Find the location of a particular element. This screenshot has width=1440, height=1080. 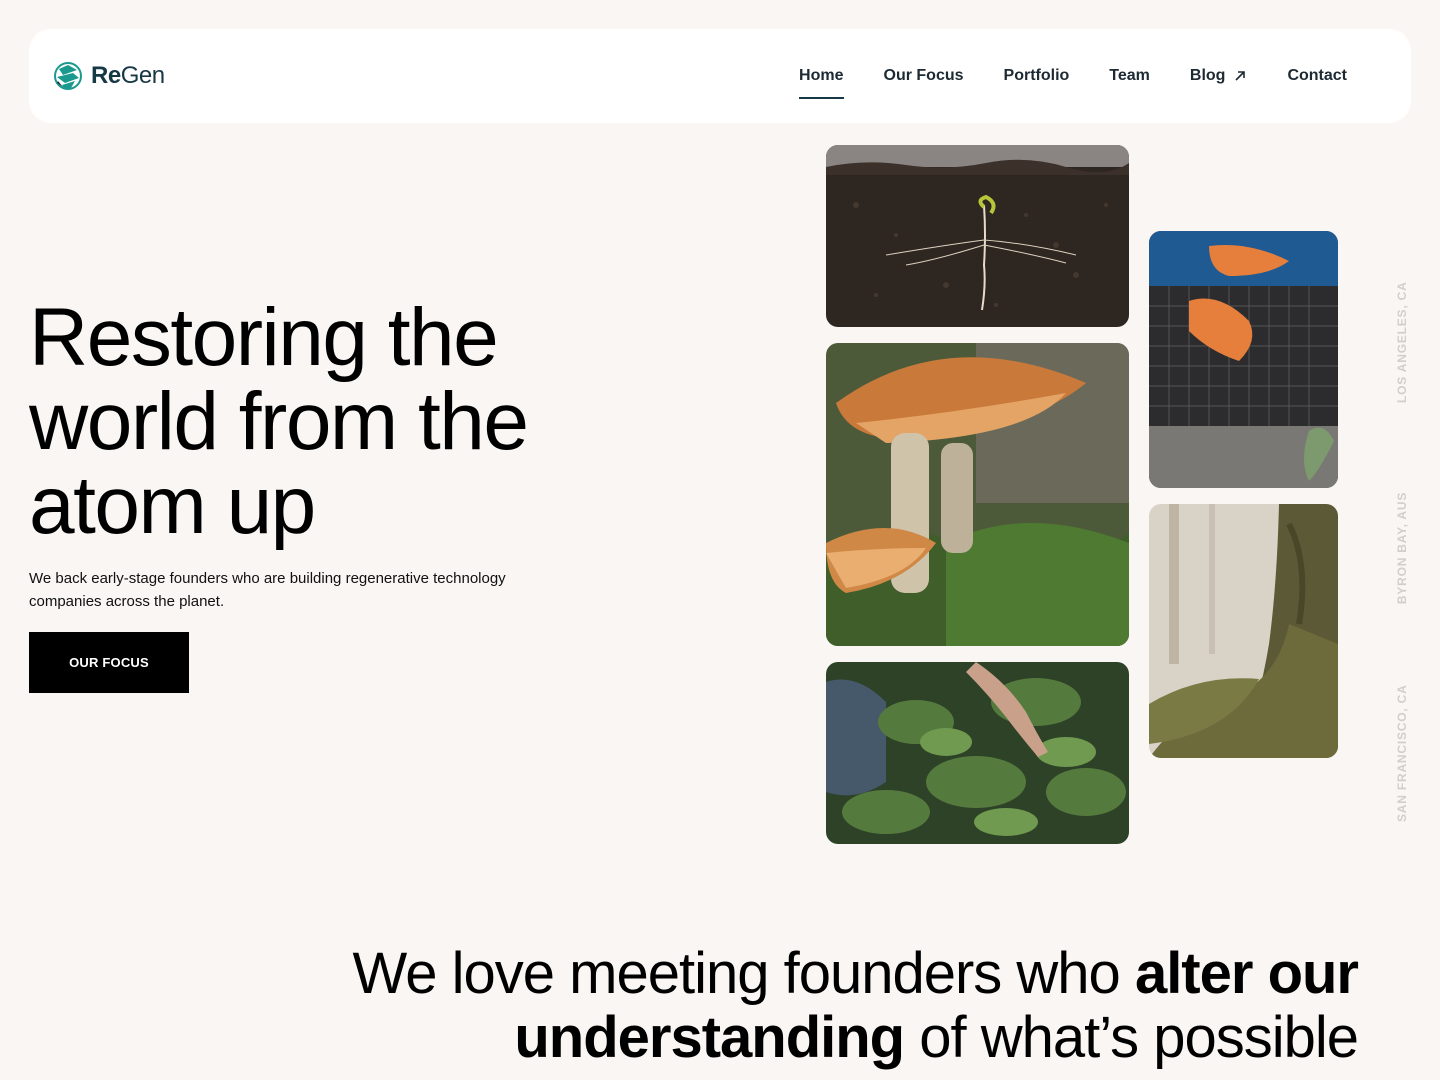

seedling-in-soil-image is located at coordinates (977, 236).